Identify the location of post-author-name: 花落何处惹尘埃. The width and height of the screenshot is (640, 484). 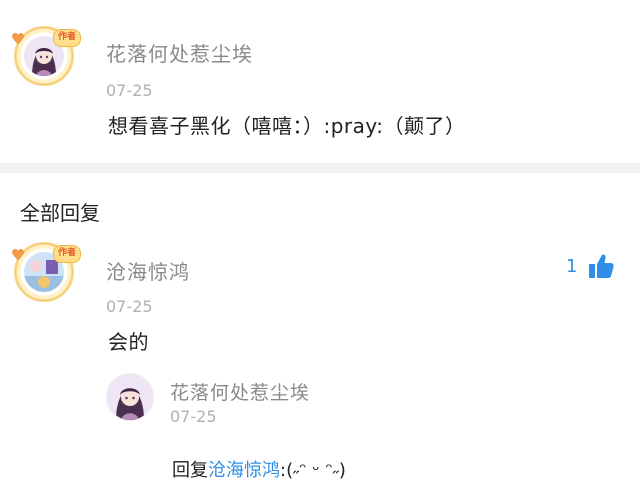
(179, 52).